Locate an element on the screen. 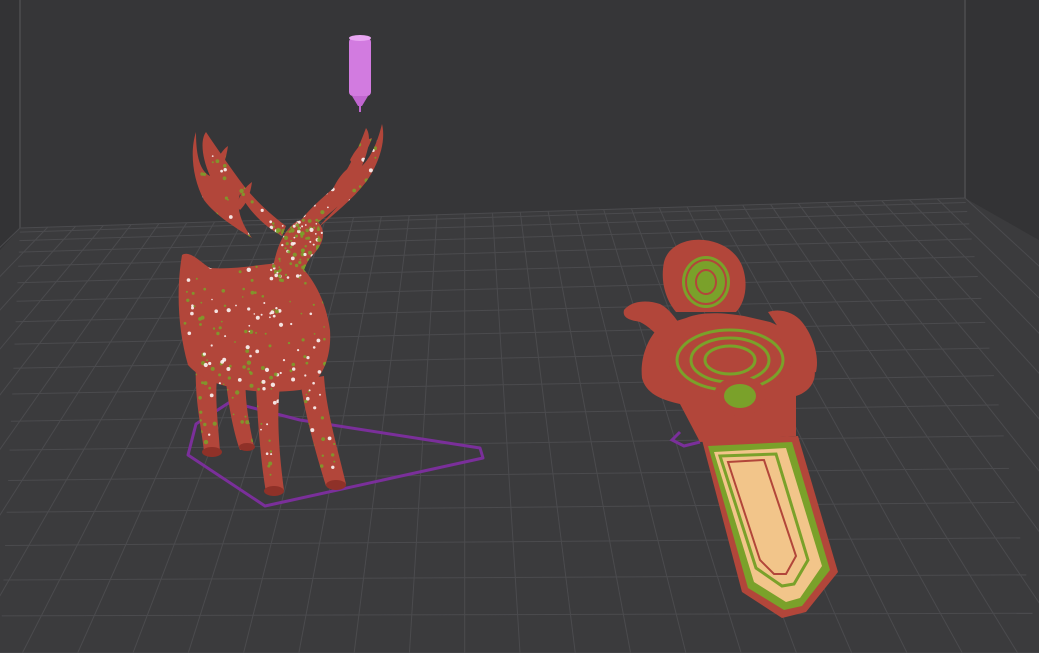  left-wall is located at coordinates (10, 125).